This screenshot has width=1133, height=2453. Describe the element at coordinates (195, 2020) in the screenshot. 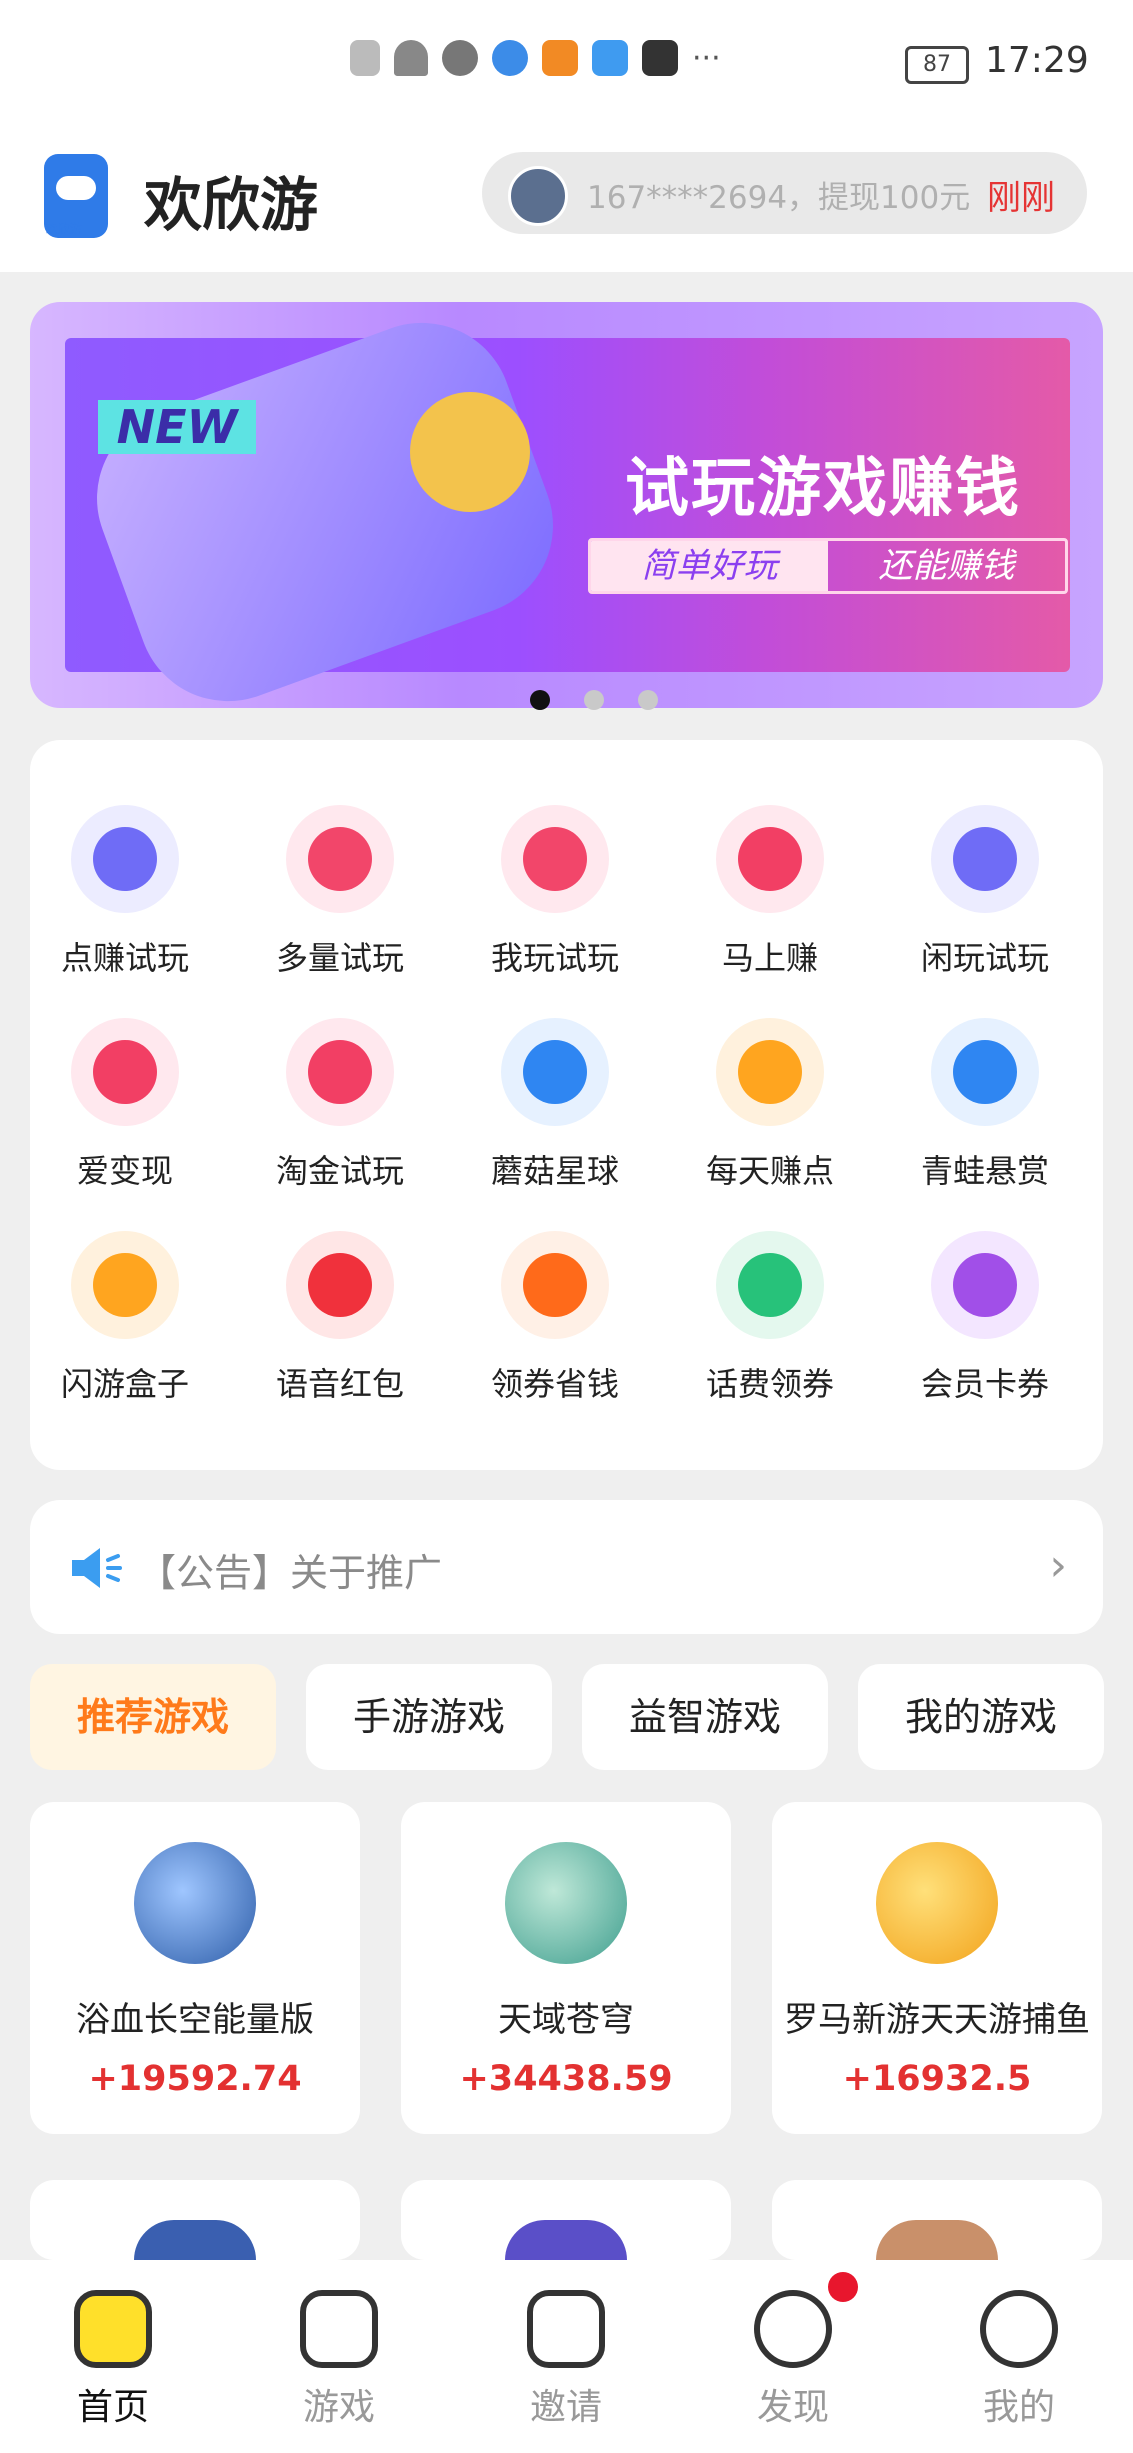

I see `game-name: 浴血长空能量版` at that location.